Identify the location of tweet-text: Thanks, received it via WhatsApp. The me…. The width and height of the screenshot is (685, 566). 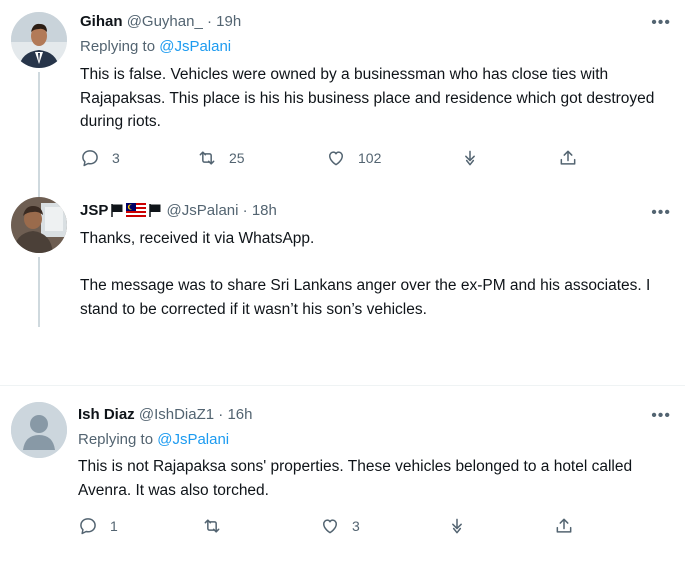
(365, 274).